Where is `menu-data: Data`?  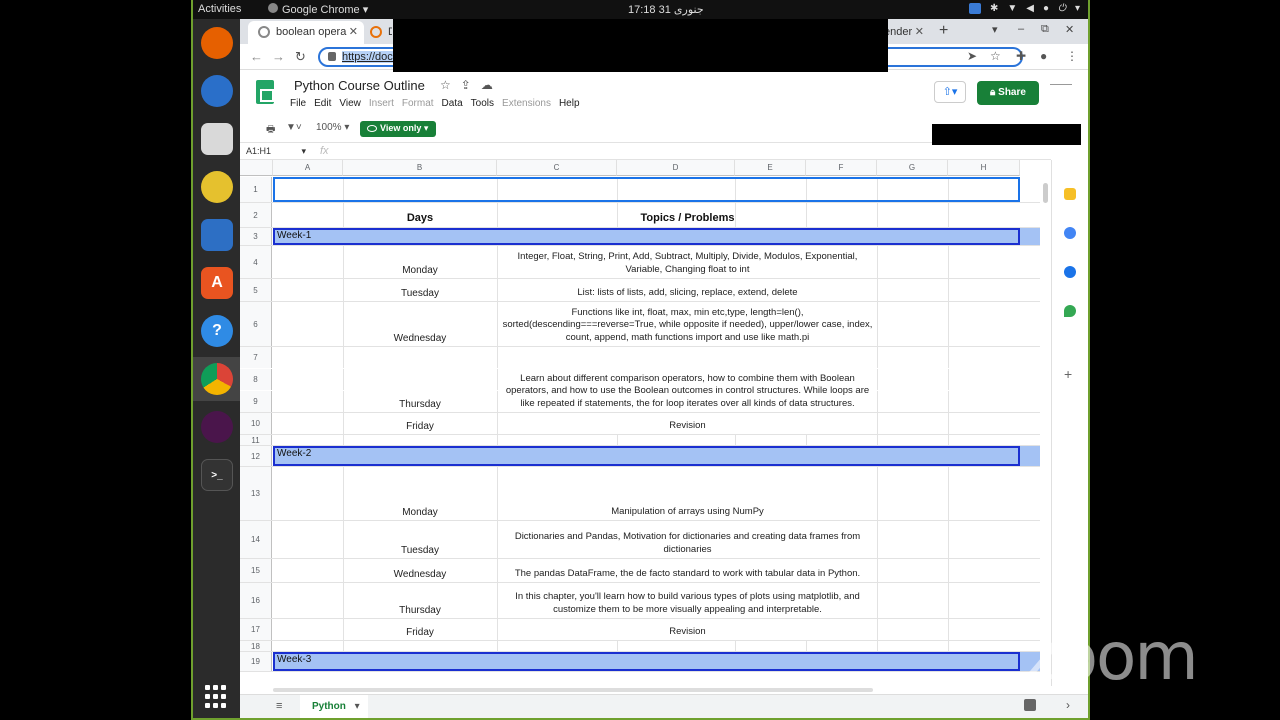 menu-data: Data is located at coordinates (452, 103).